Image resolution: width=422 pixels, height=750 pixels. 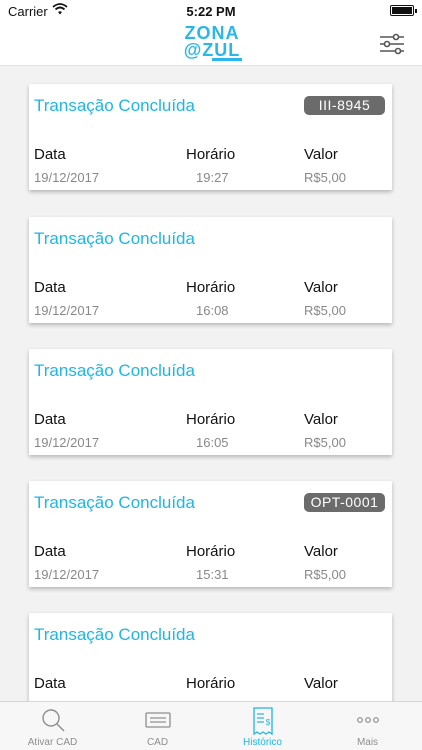 I want to click on ticket-icon, so click(x=157, y=720).